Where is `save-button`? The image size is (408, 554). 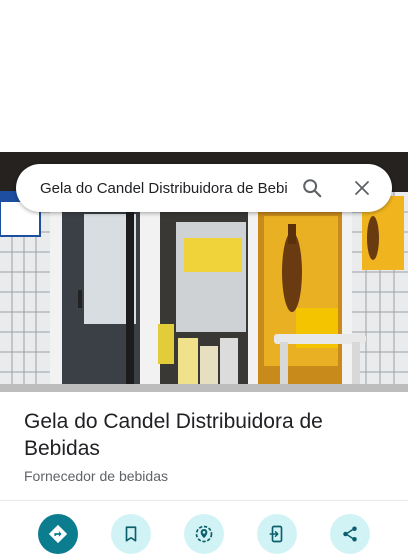 save-button is located at coordinates (131, 534).